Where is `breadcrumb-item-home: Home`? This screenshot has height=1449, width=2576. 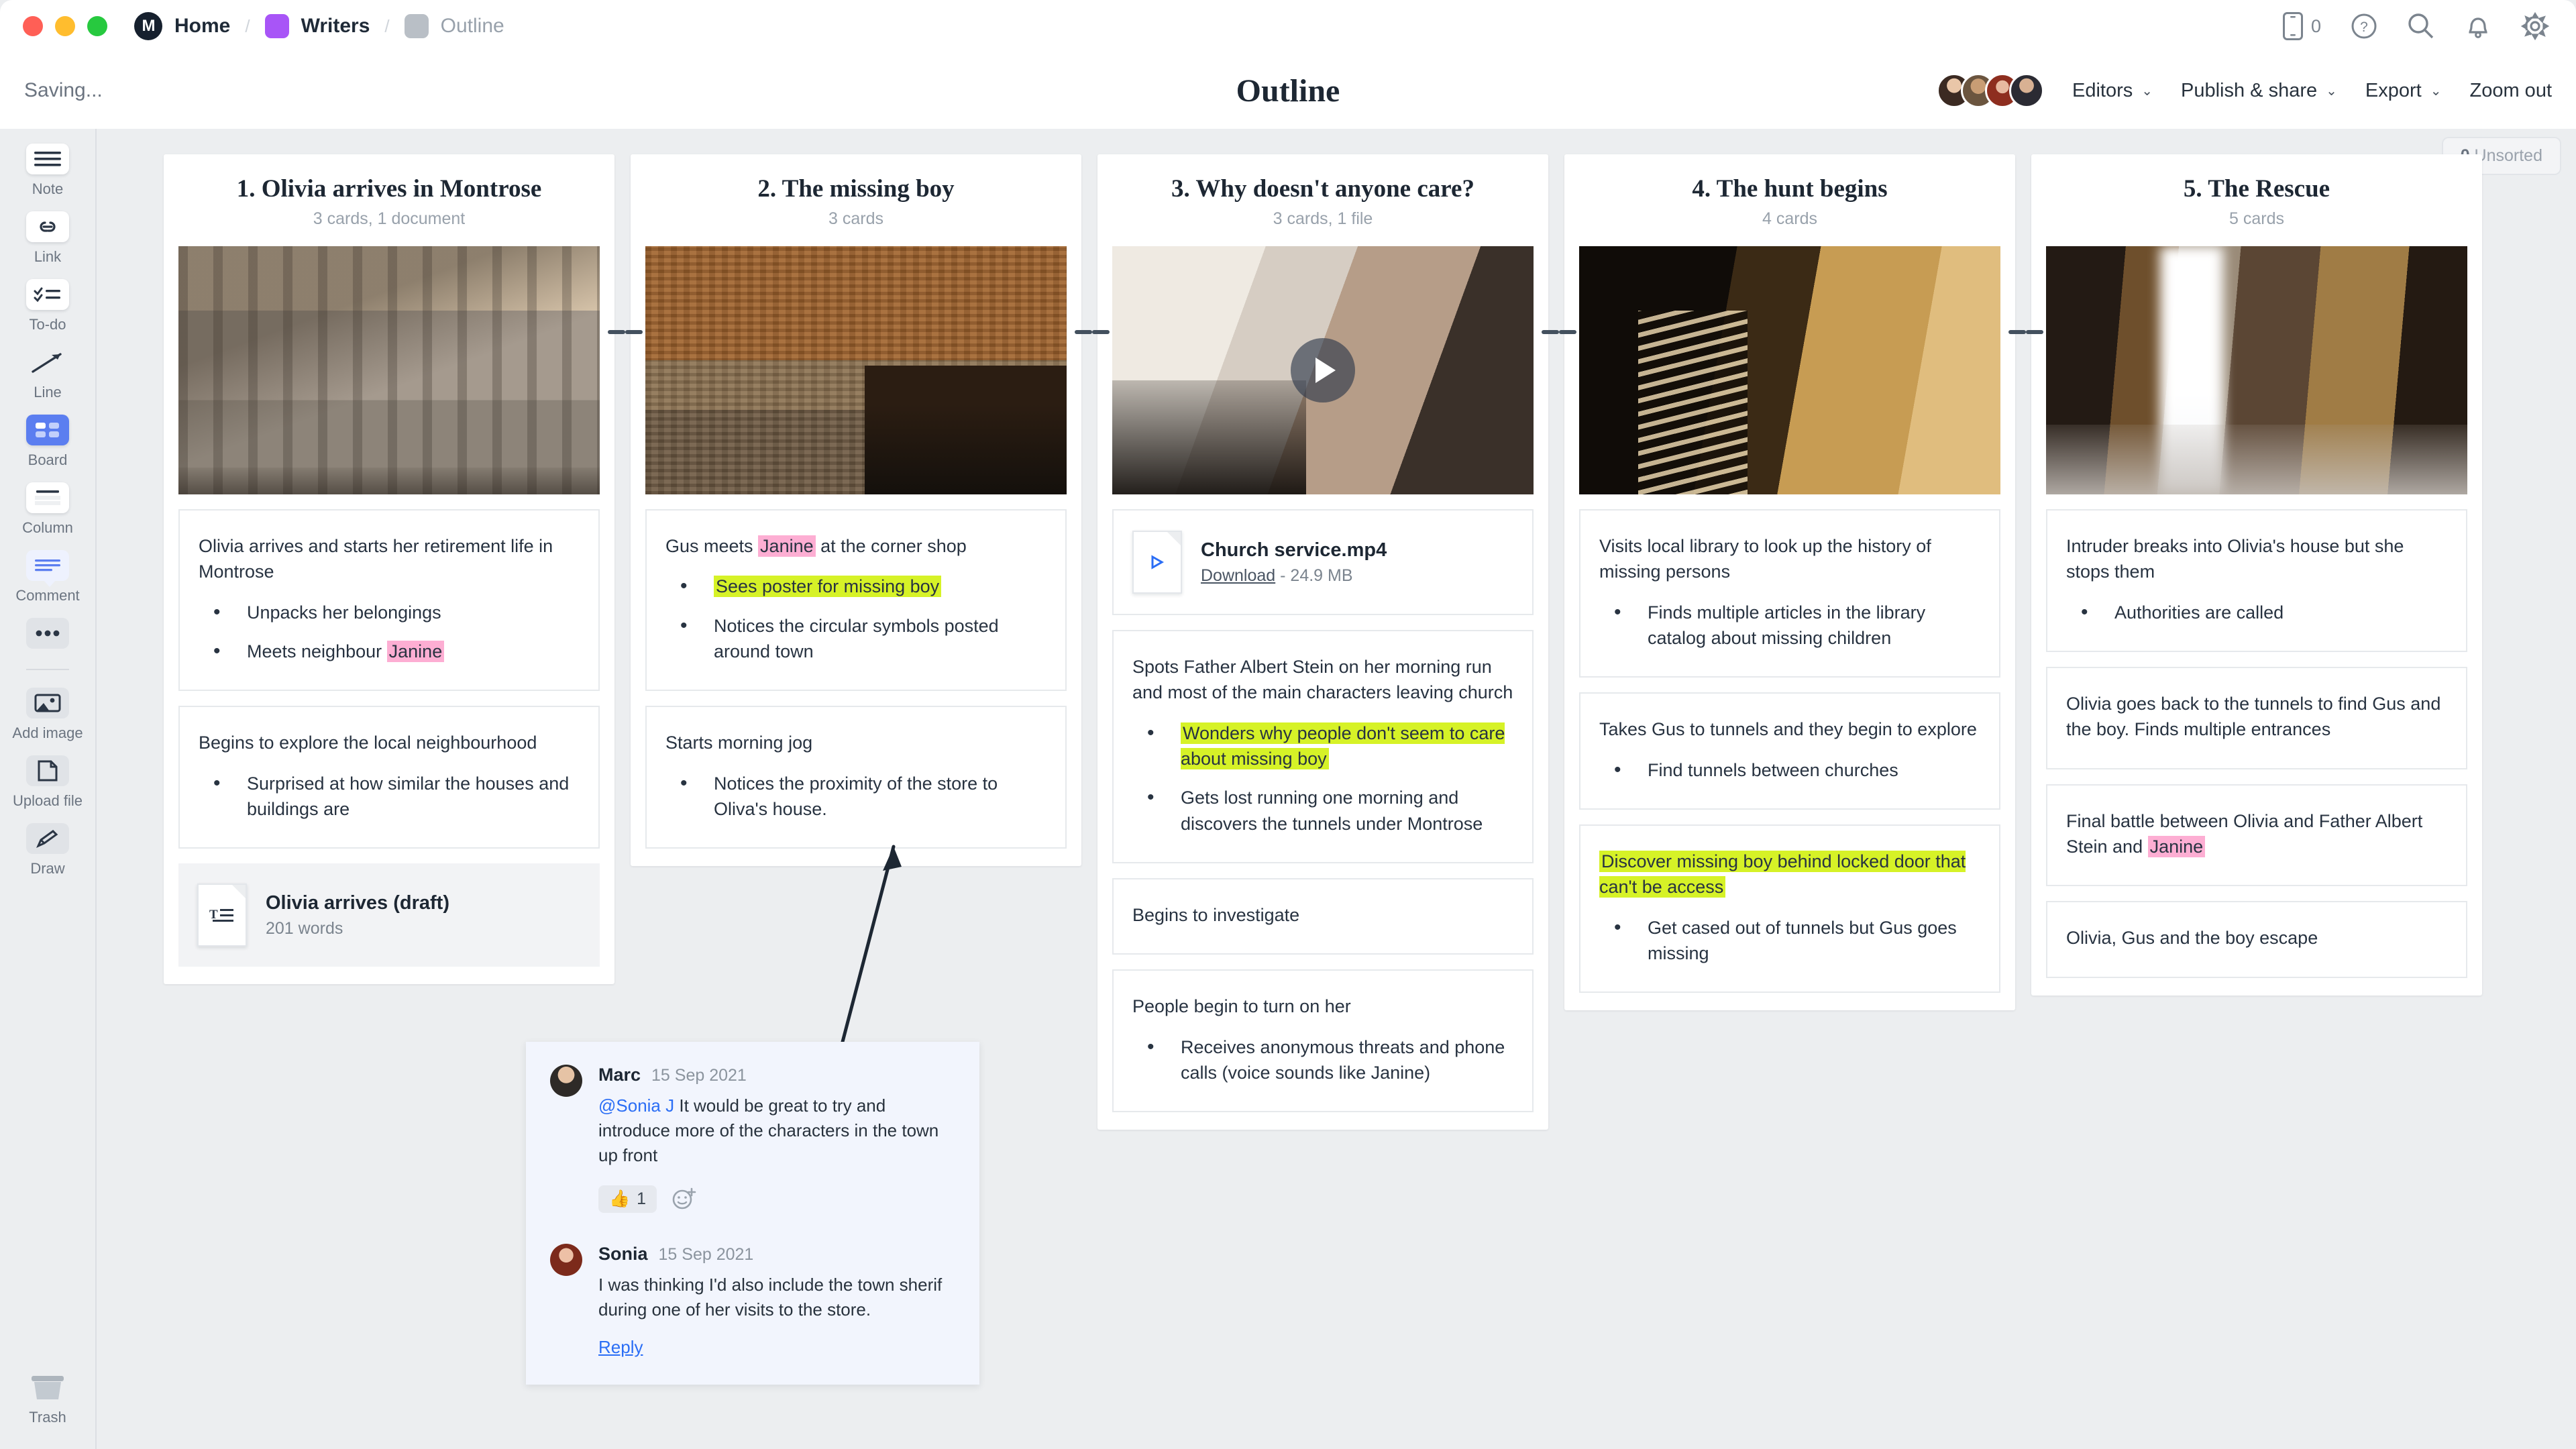 breadcrumb-item-home: Home is located at coordinates (202, 26).